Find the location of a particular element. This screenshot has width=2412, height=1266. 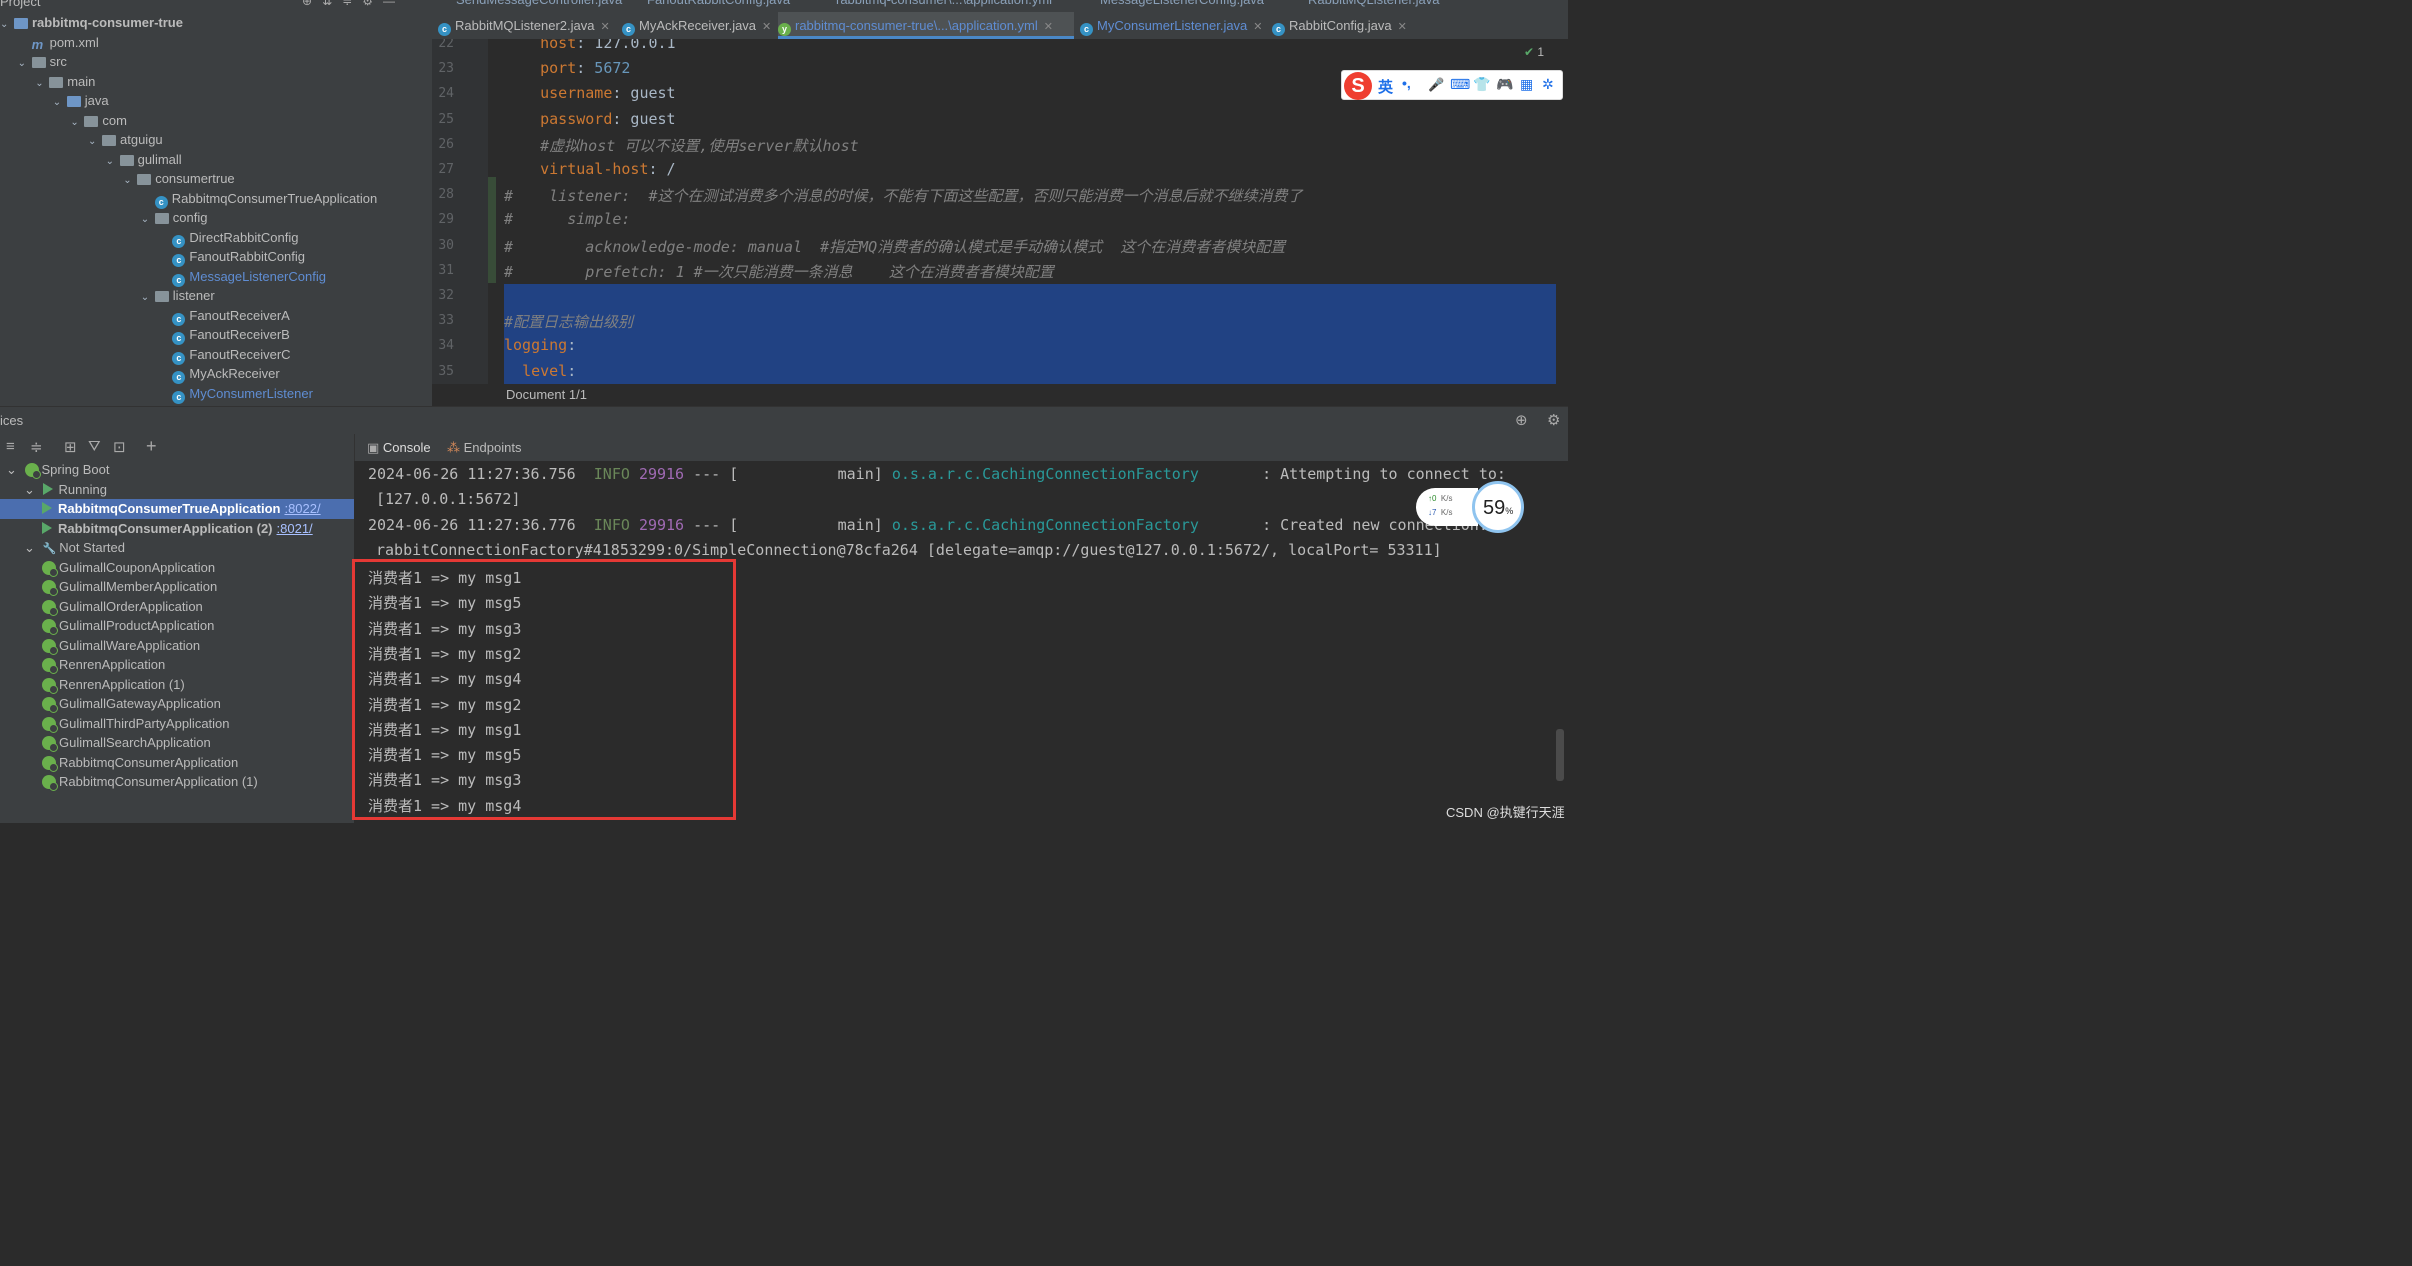

tree-item: c MyAckReceiver is located at coordinates (219, 374).